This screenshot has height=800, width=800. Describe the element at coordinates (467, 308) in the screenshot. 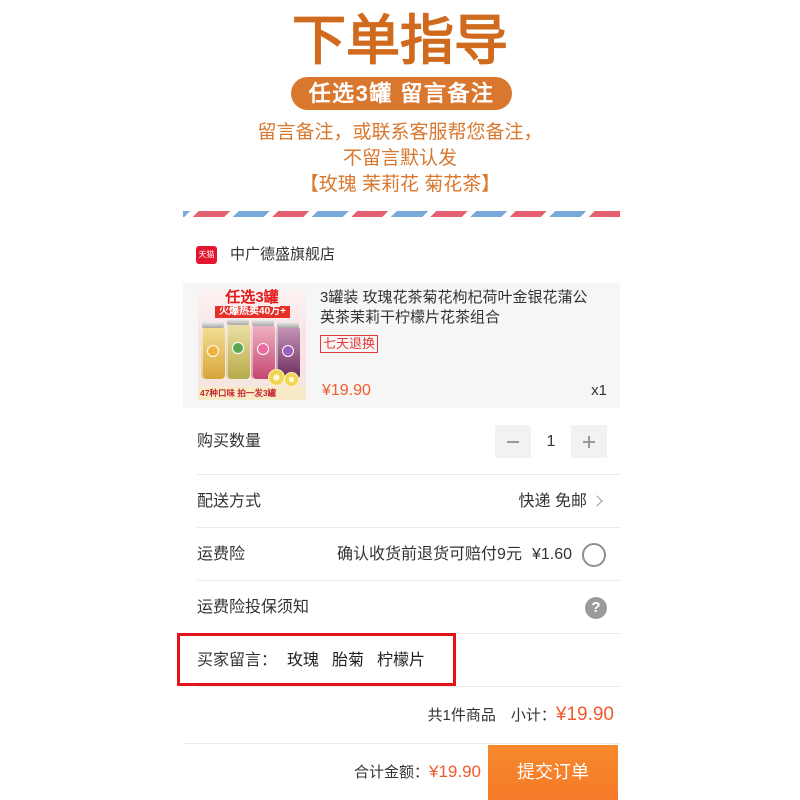

I see `product-title: 3罐装 玫瑰花茶菊花枸杞荷叶金银花蒲公 英茶茉莉干柠檬片花茶组合` at that location.